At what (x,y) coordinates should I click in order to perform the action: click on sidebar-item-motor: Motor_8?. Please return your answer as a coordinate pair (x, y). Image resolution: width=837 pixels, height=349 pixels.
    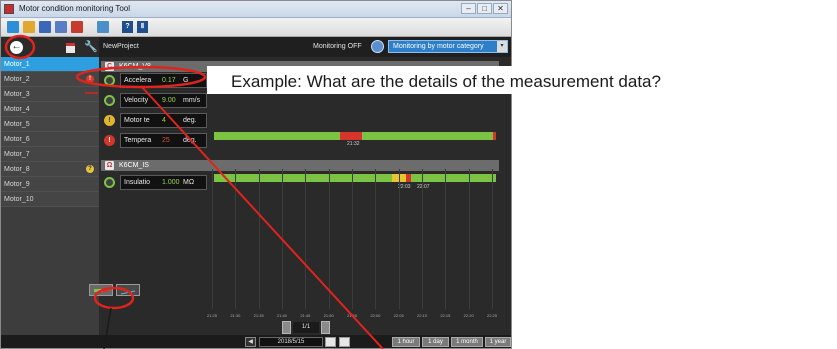
    Looking at the image, I should click on (50, 169).